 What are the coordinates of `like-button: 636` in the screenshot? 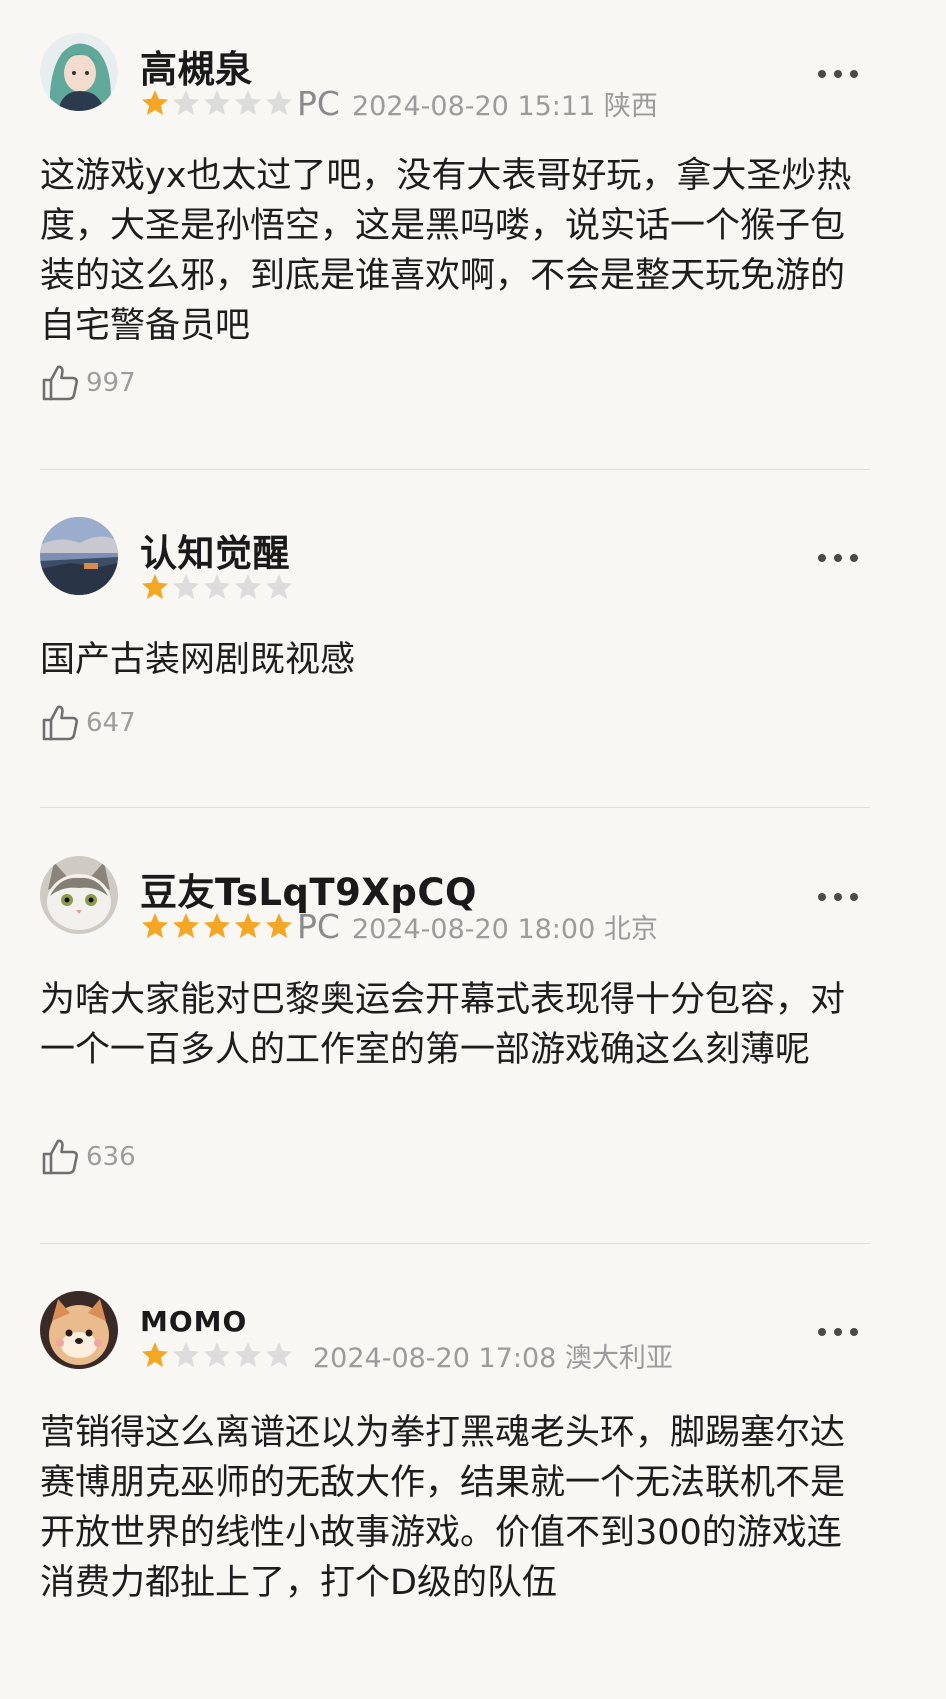 It's located at (88, 1157).